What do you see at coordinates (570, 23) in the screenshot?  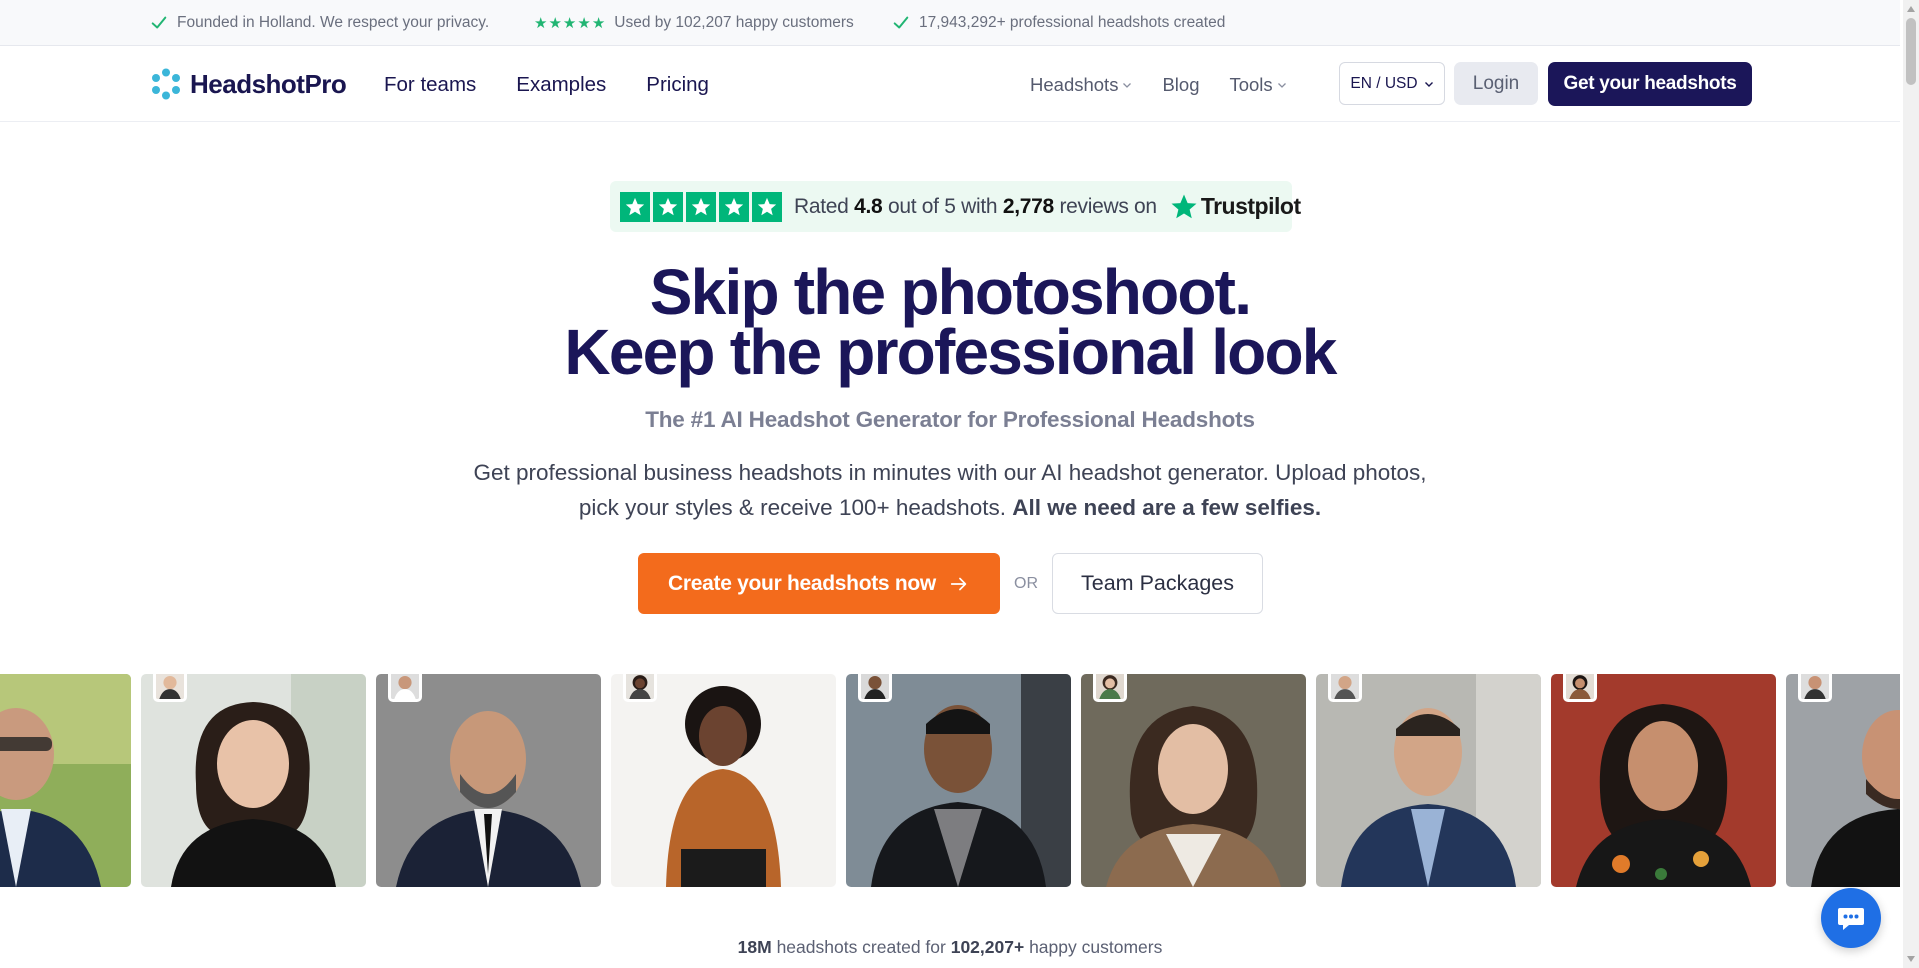 I see `rating-stars-icon: ★ ★ ★ ★ ★` at bounding box center [570, 23].